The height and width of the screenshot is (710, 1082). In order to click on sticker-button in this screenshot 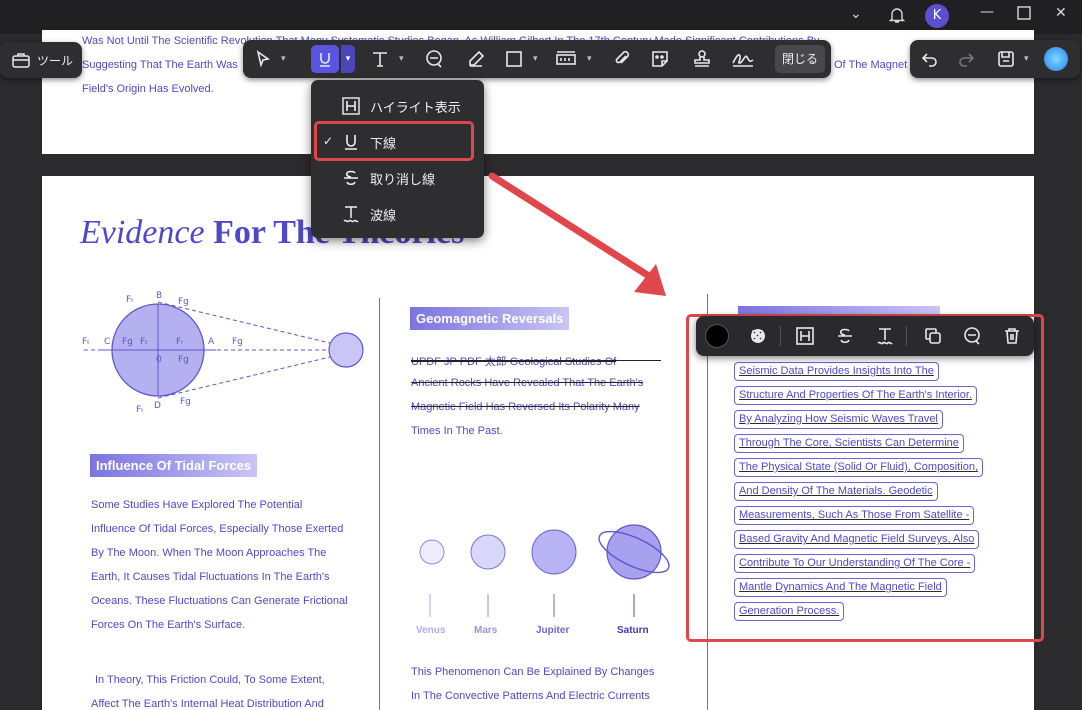, I will do `click(660, 59)`.